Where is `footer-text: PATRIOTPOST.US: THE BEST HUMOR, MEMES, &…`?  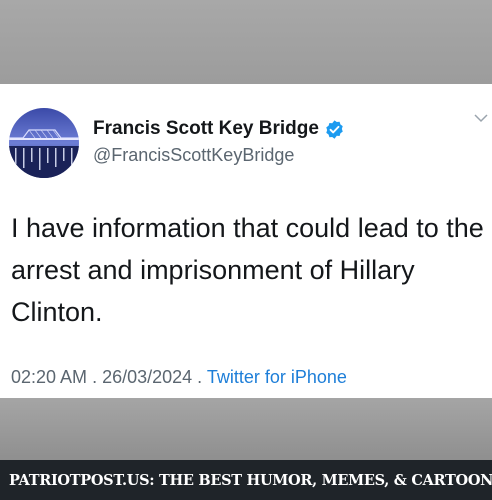
footer-text: PATRIOTPOST.US: THE BEST HUMOR, MEMES, &… is located at coordinates (250, 480).